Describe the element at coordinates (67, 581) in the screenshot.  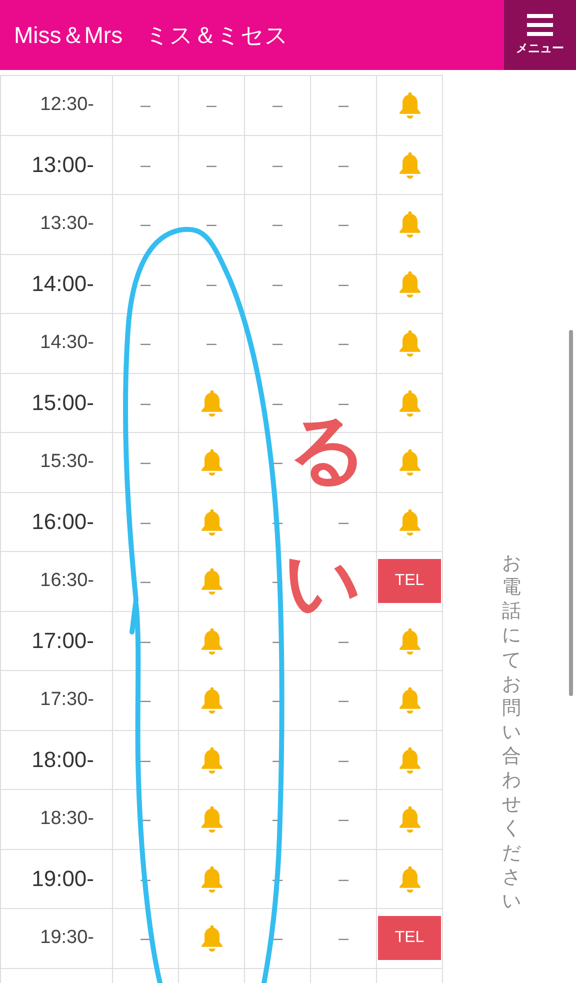
I see `time-label: 16:30-` at that location.